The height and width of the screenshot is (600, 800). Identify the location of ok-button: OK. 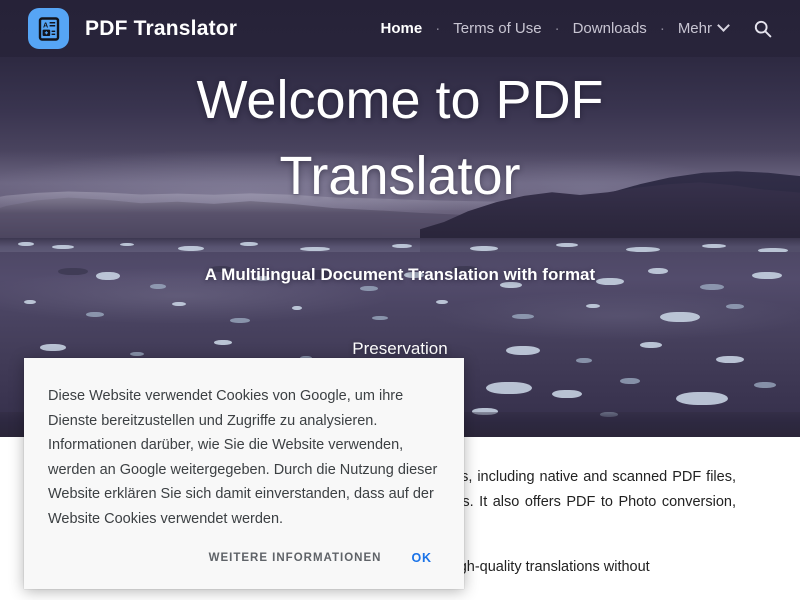
(421, 558).